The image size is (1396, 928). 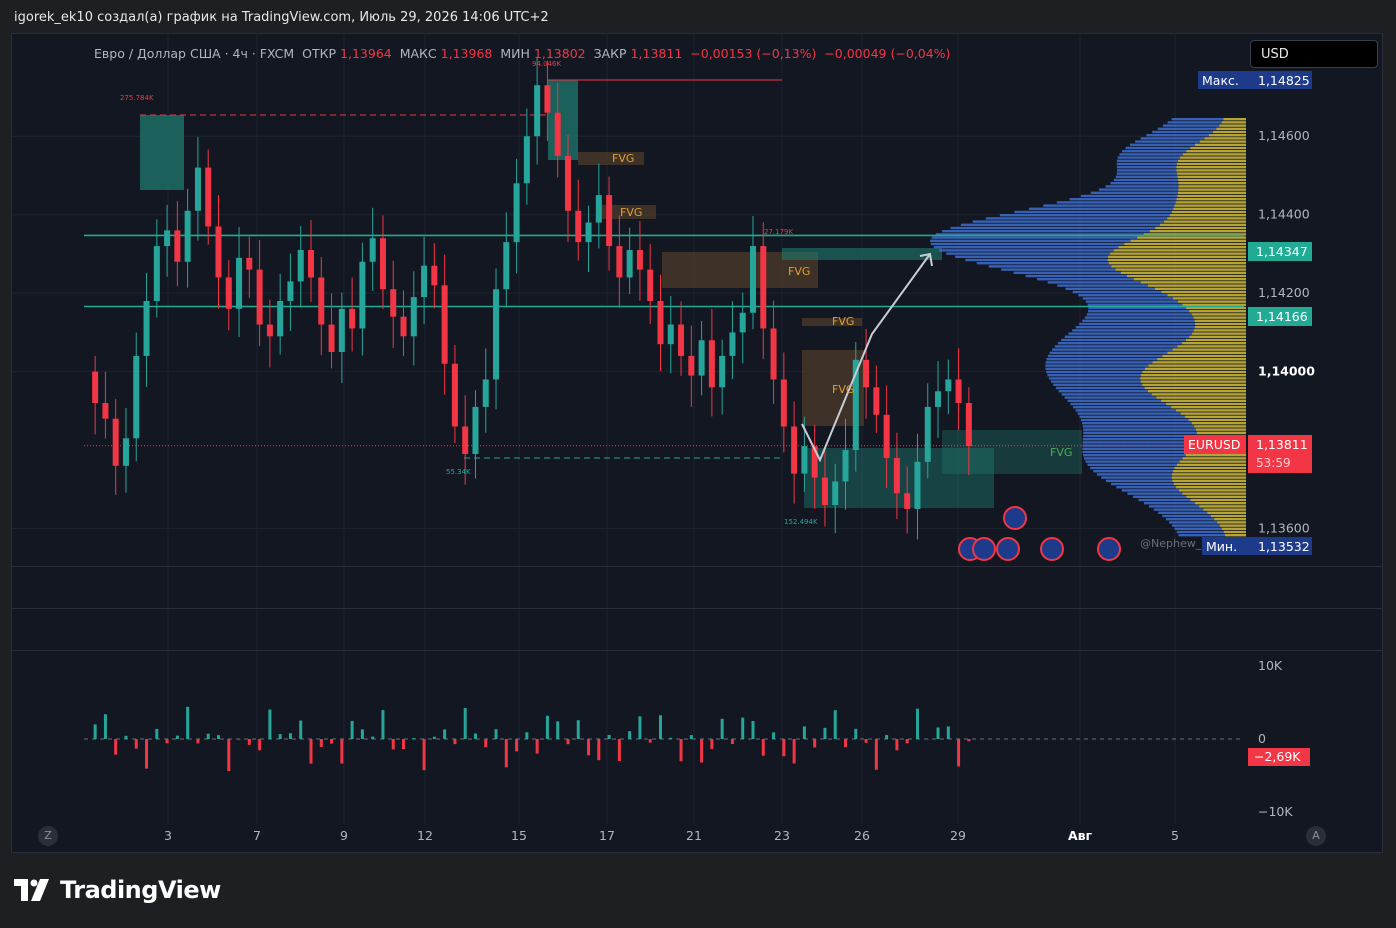 I want to click on time-axis-label: 3, so click(x=168, y=835).